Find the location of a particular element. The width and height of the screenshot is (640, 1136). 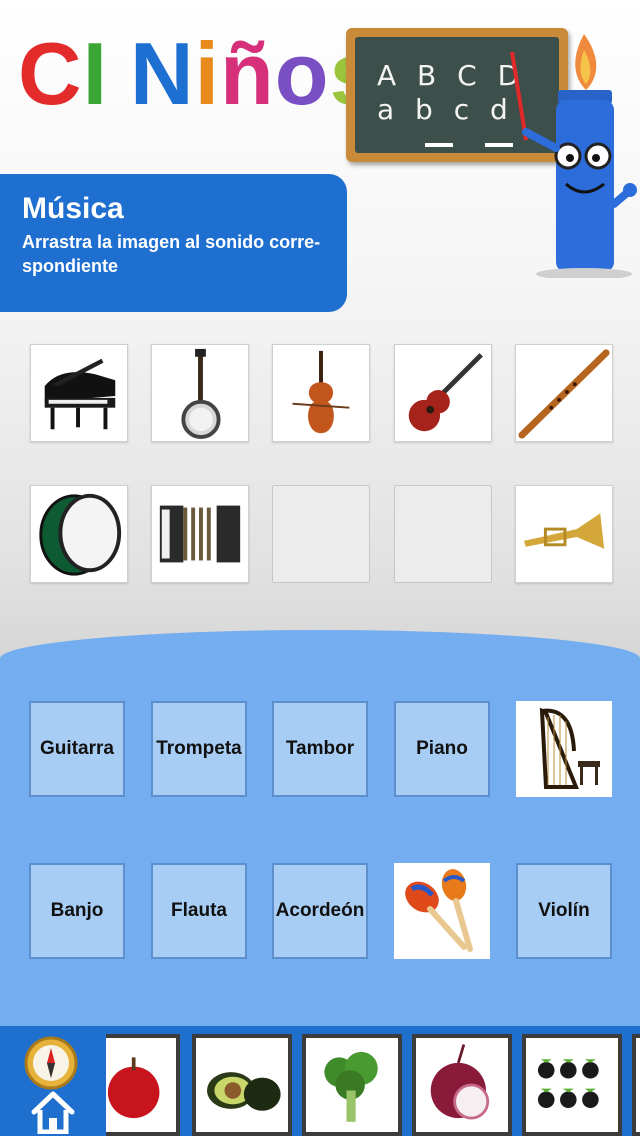

harp-card is located at coordinates (564, 749).